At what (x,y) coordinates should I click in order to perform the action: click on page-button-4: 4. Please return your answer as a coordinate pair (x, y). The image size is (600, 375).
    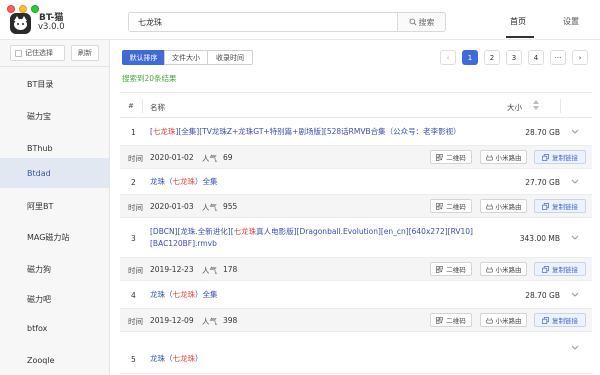
    Looking at the image, I should click on (536, 57).